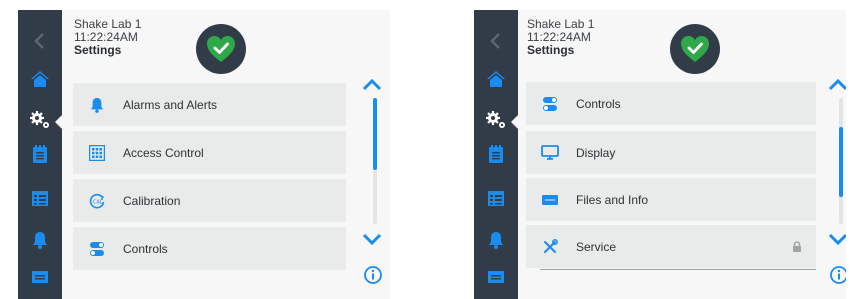 The width and height of the screenshot is (864, 299). What do you see at coordinates (596, 152) in the screenshot?
I see `menu-item-label: Display` at bounding box center [596, 152].